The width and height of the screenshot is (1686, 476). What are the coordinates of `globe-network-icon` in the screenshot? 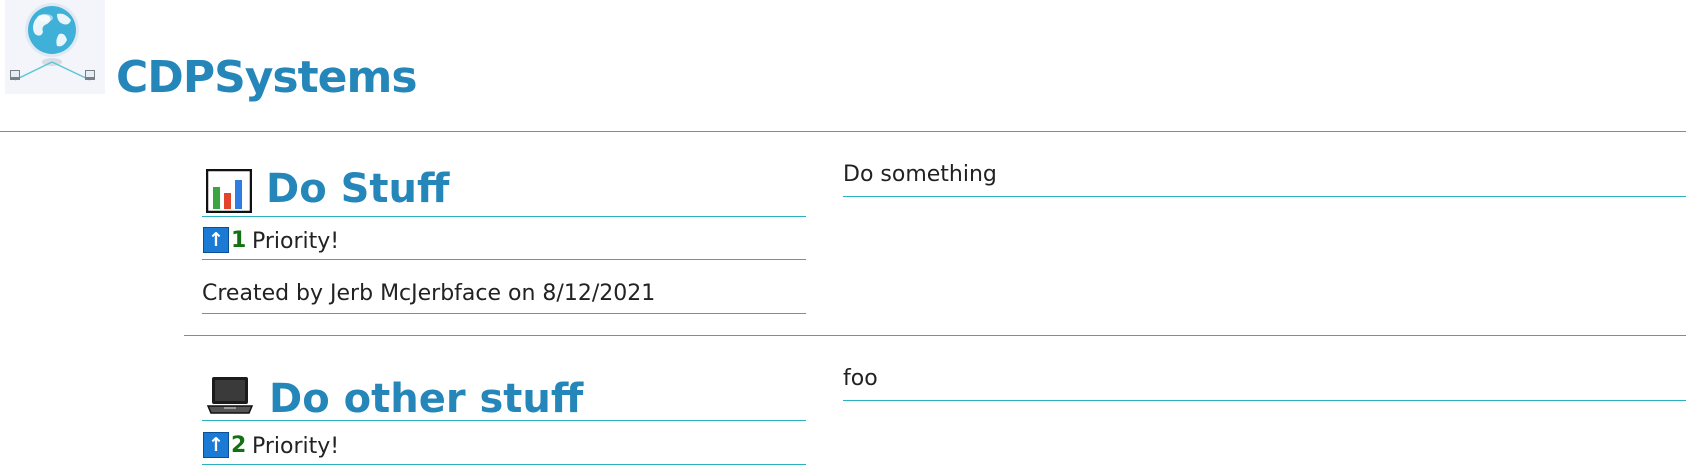 It's located at (55, 47).